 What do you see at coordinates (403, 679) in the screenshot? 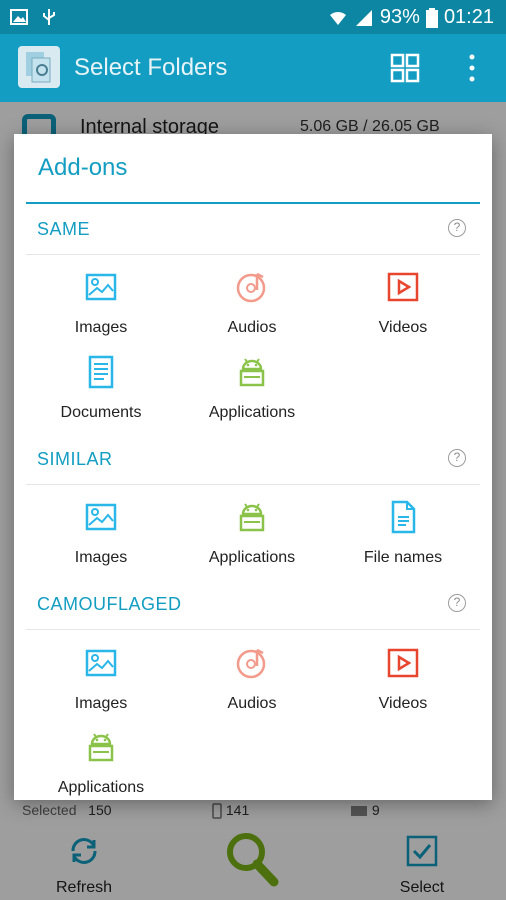
I see `addon-camouflaged-videos: Videos` at bounding box center [403, 679].